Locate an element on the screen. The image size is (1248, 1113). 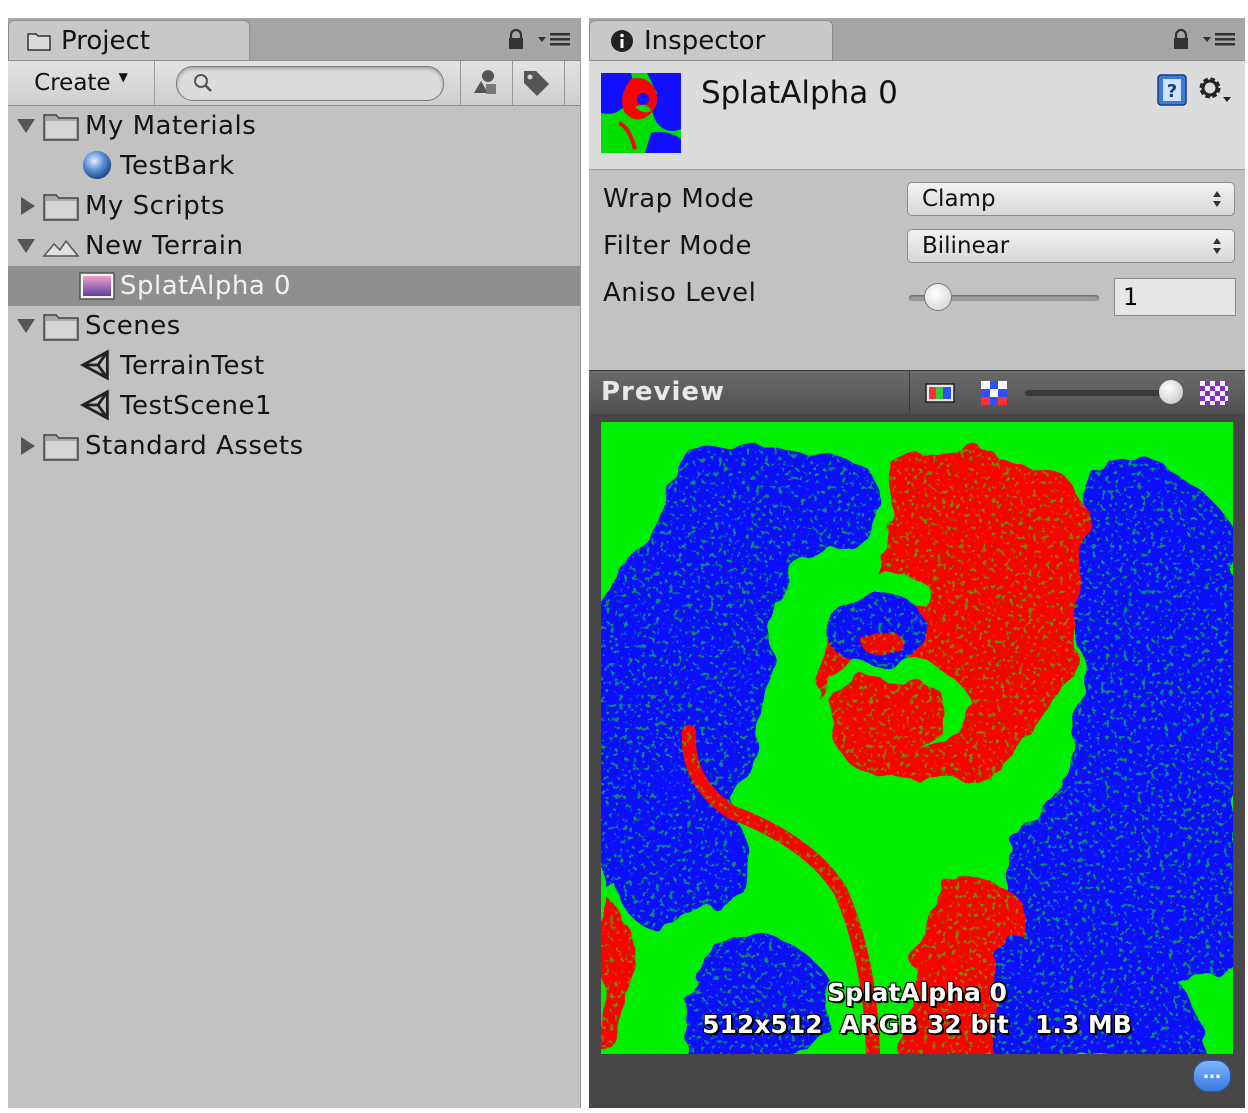
tree-item-label: My Materials is located at coordinates (171, 126).